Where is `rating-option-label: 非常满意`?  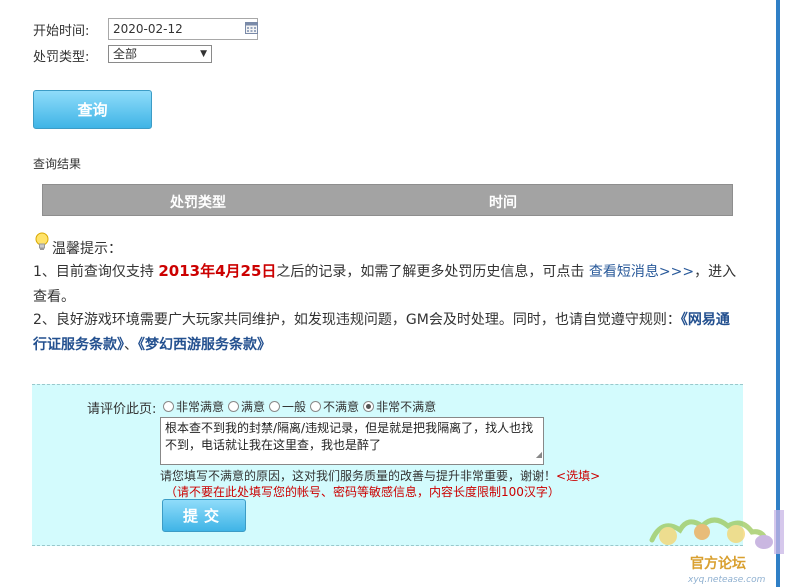
rating-option-label: 非常满意 is located at coordinates (200, 407).